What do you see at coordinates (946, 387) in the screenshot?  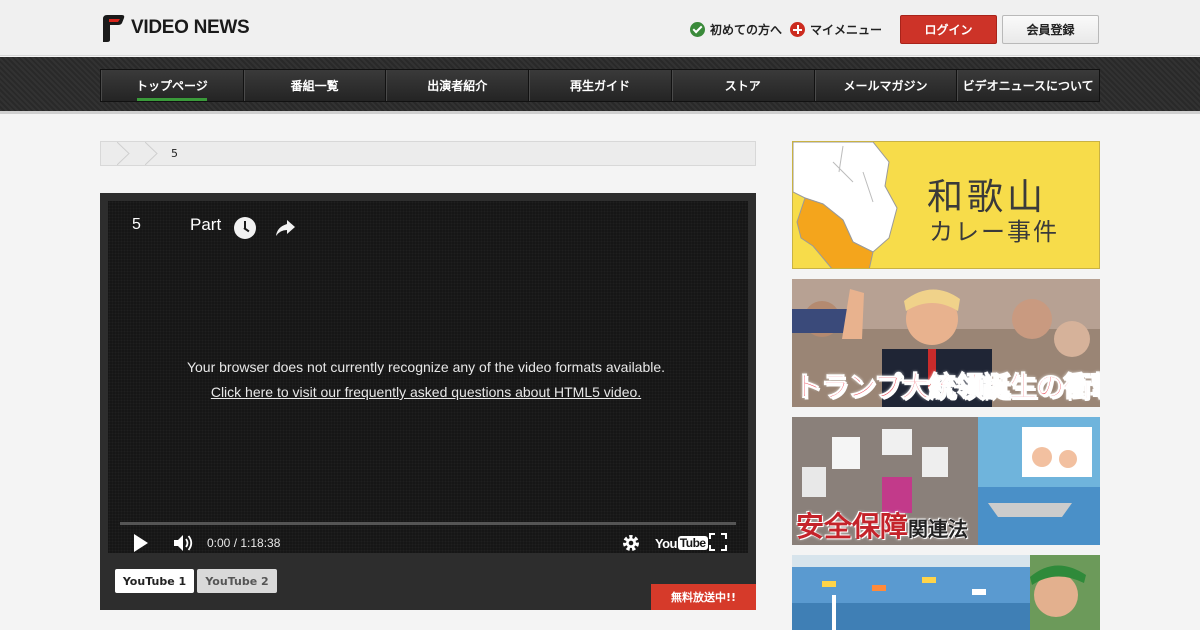 I see `banner-2-title: トランプ大統領誕生の衝撃` at bounding box center [946, 387].